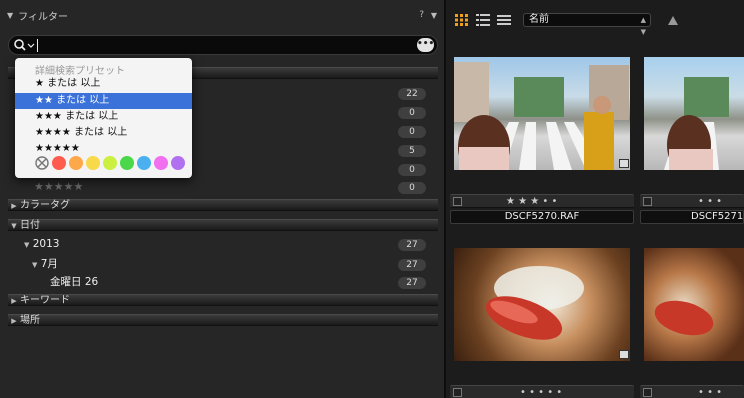 This screenshot has width=744, height=398. I want to click on section-label: キーワード, so click(45, 300).